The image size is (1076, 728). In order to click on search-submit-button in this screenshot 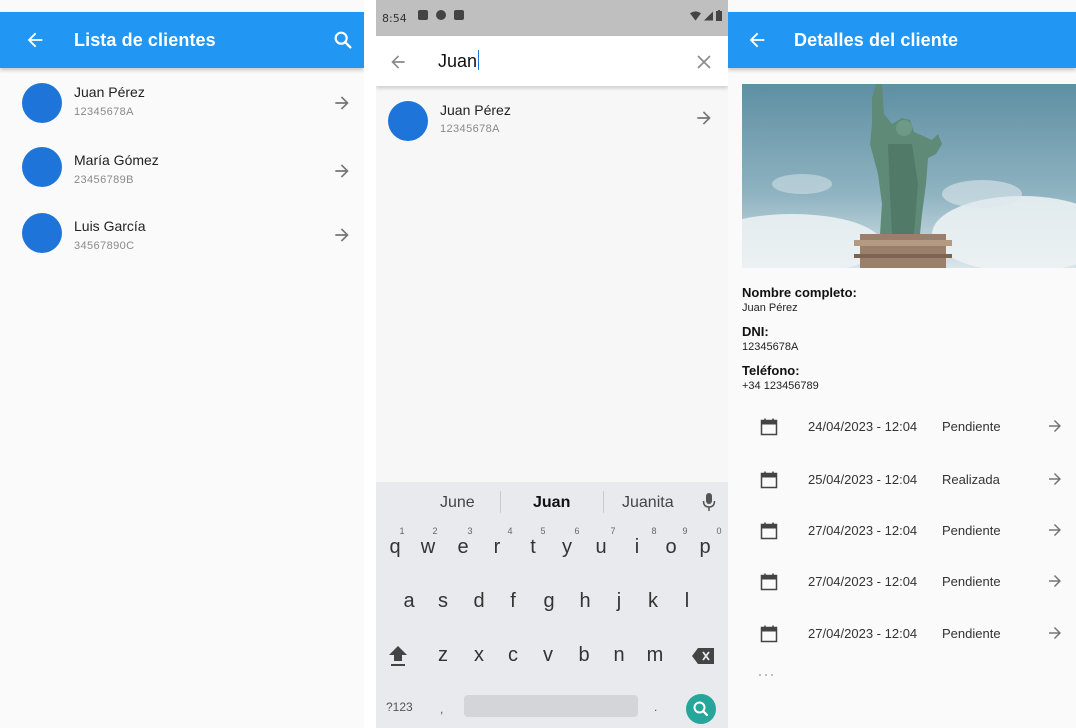, I will do `click(701, 709)`.